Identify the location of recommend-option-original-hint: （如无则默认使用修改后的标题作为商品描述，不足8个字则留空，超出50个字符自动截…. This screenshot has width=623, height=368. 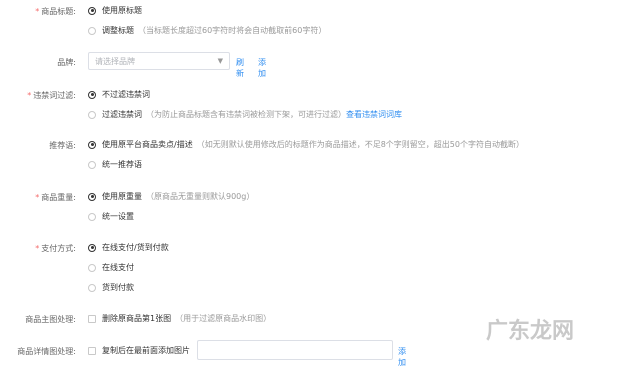
(360, 144).